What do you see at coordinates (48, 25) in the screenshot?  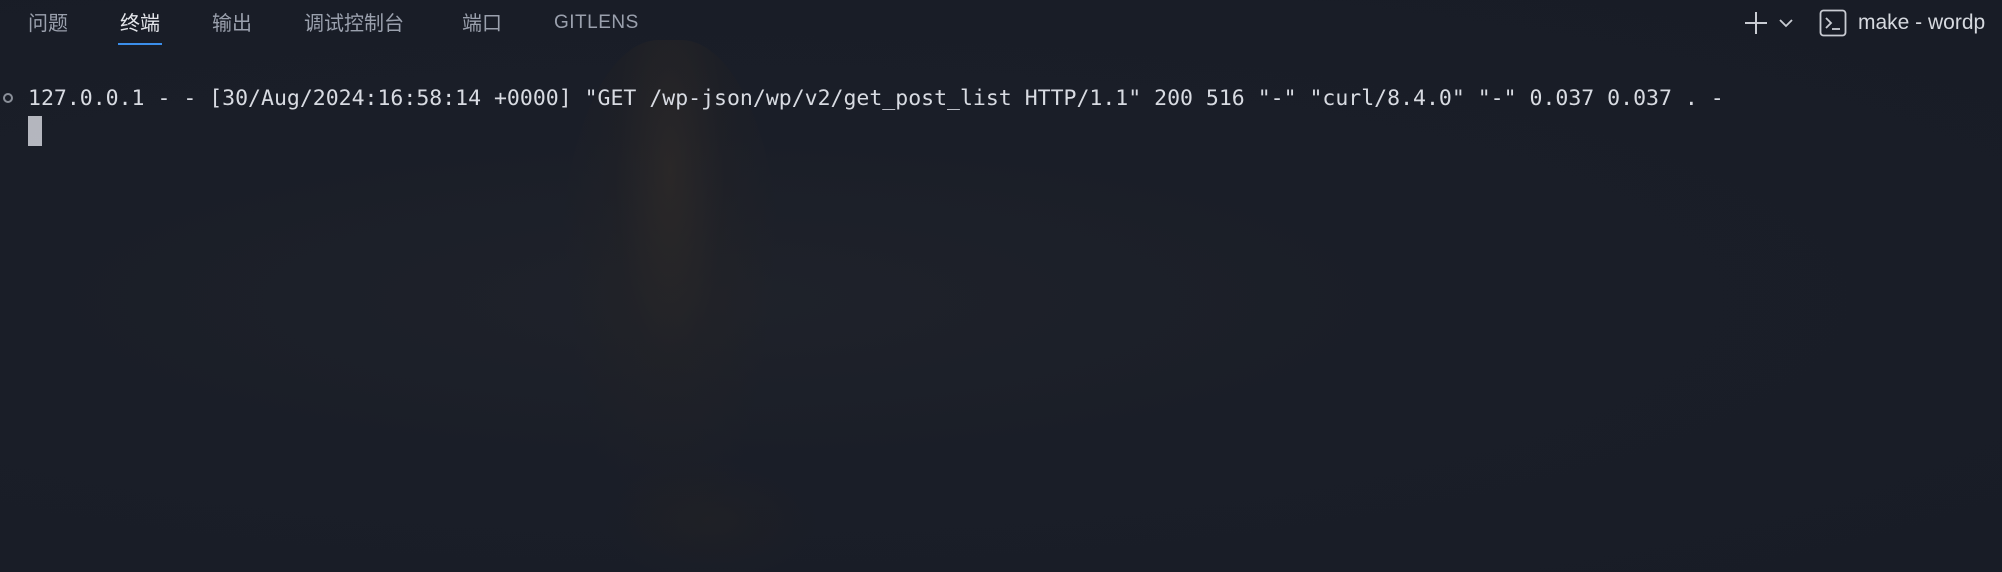 I see `tab-problems: 问题` at bounding box center [48, 25].